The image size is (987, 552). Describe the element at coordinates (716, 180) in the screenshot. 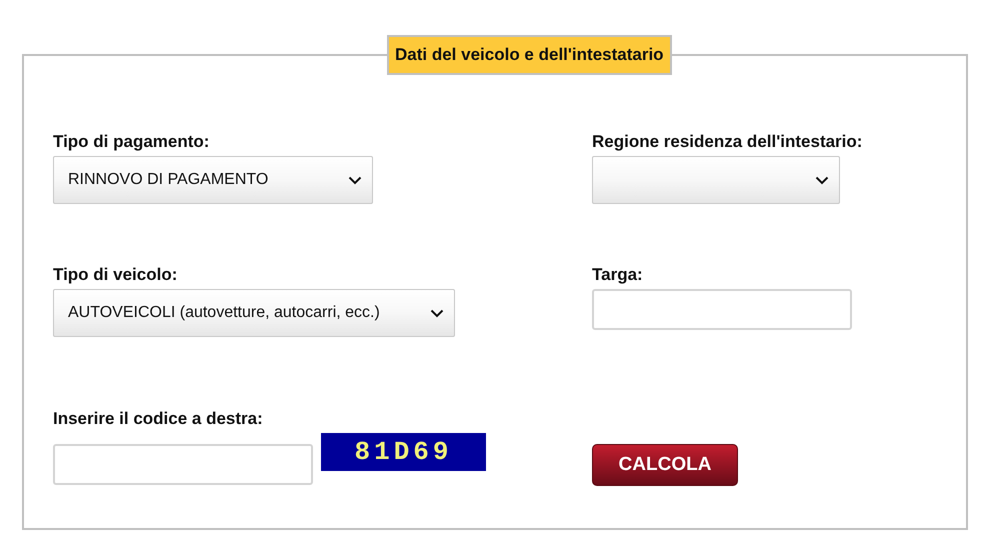

I see `dropdown` at that location.